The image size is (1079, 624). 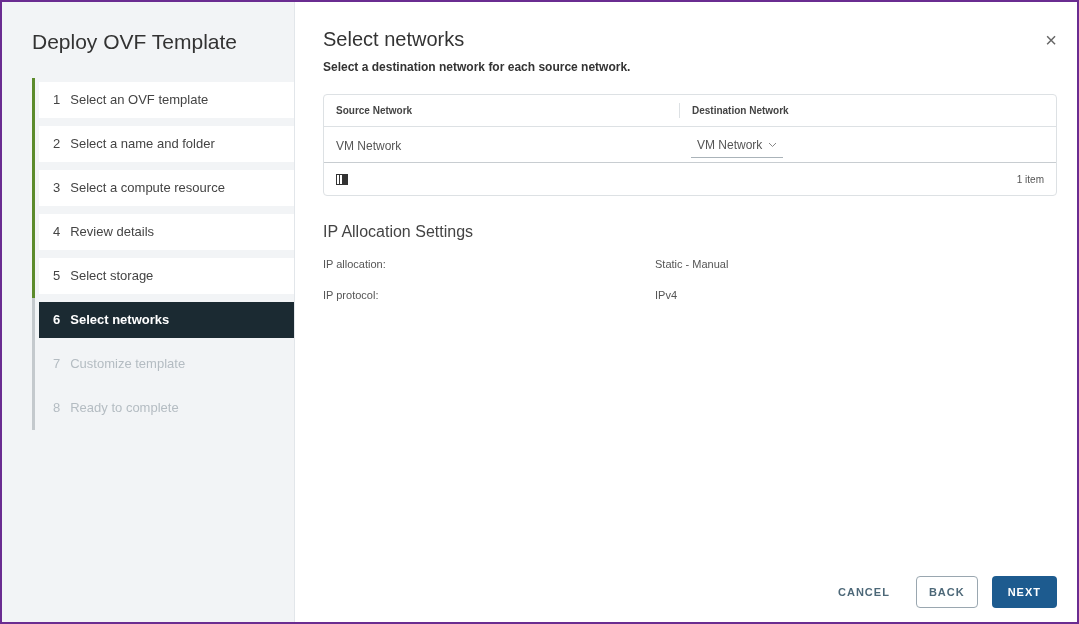 I want to click on column-toggle-icon, so click(x=342, y=179).